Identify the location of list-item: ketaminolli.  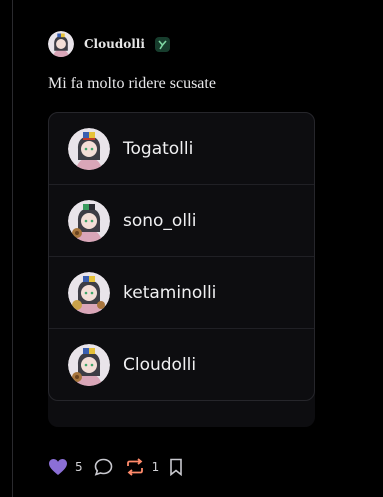
(181, 293).